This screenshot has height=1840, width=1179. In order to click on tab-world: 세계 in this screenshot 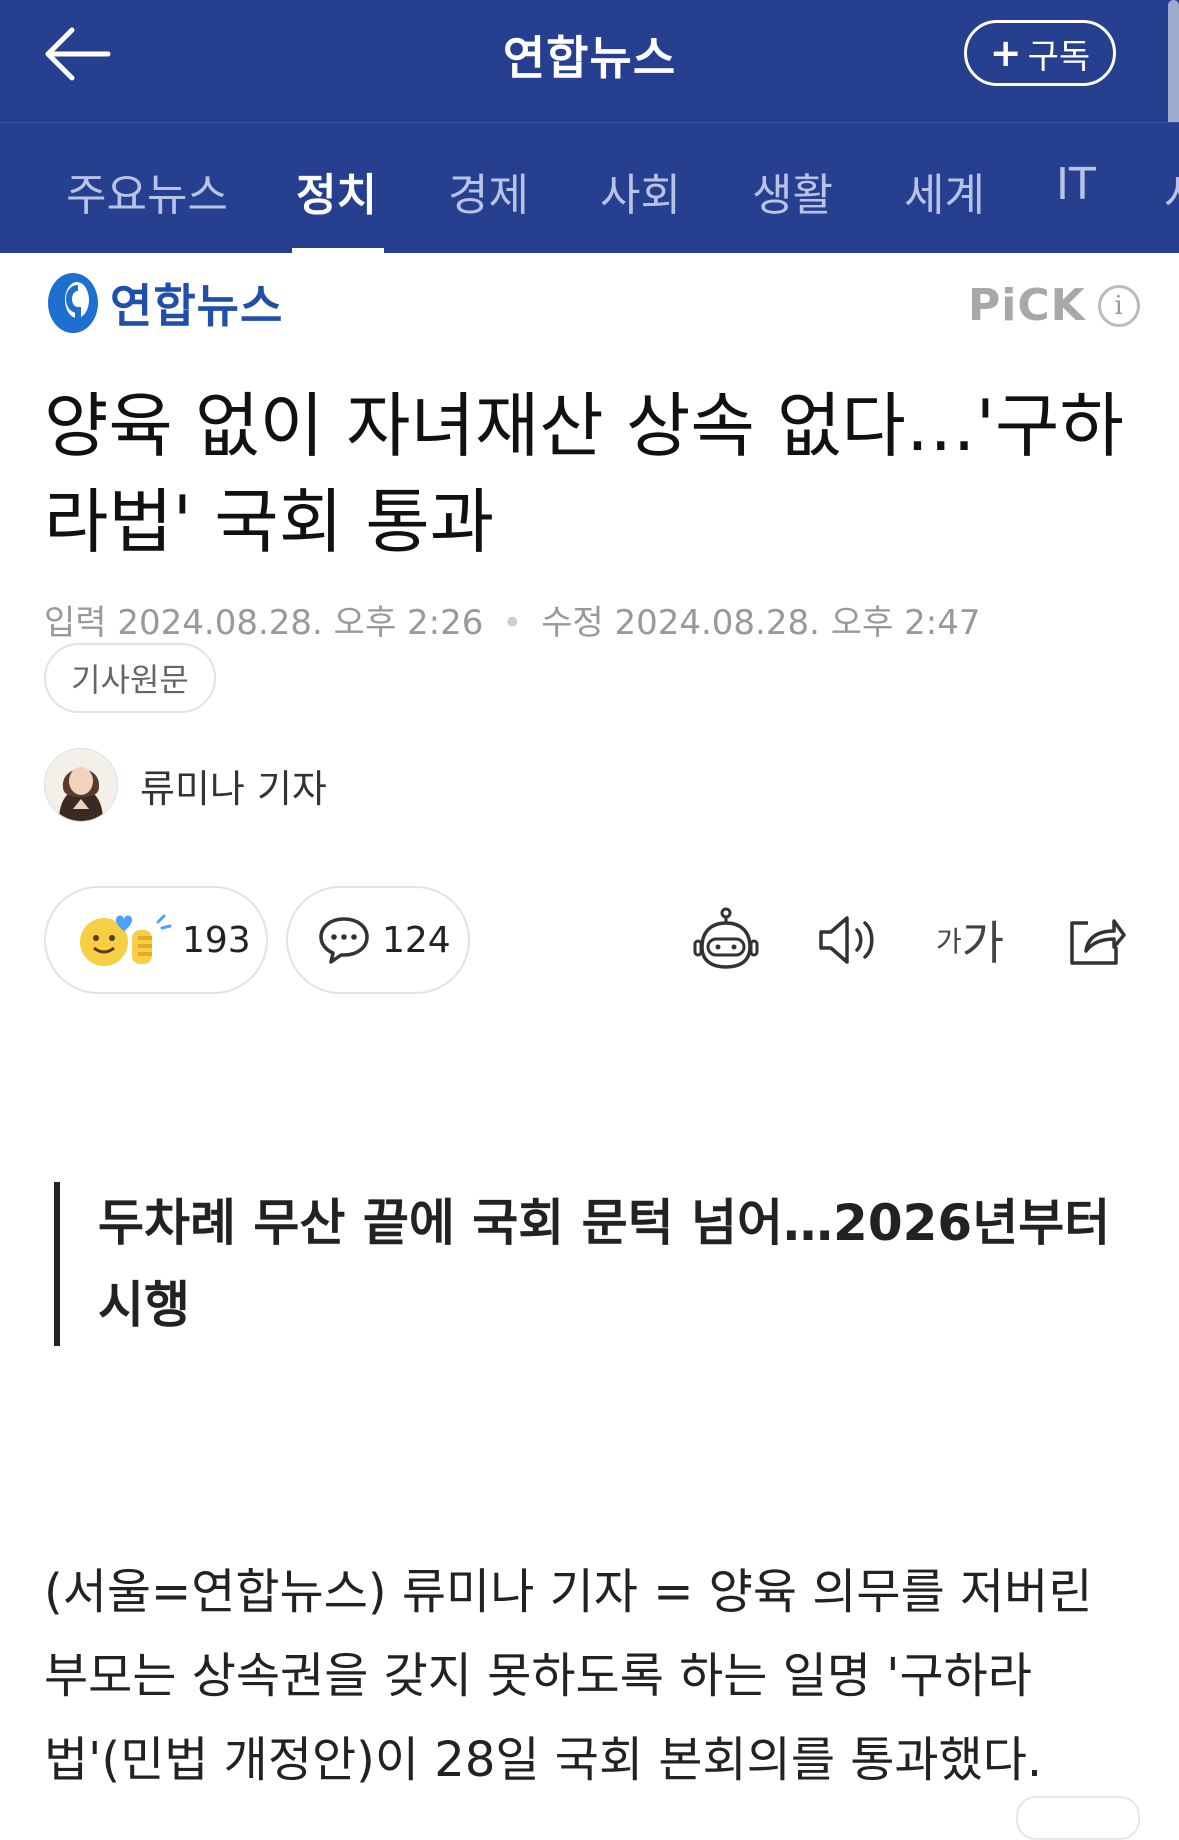, I will do `click(944, 191)`.